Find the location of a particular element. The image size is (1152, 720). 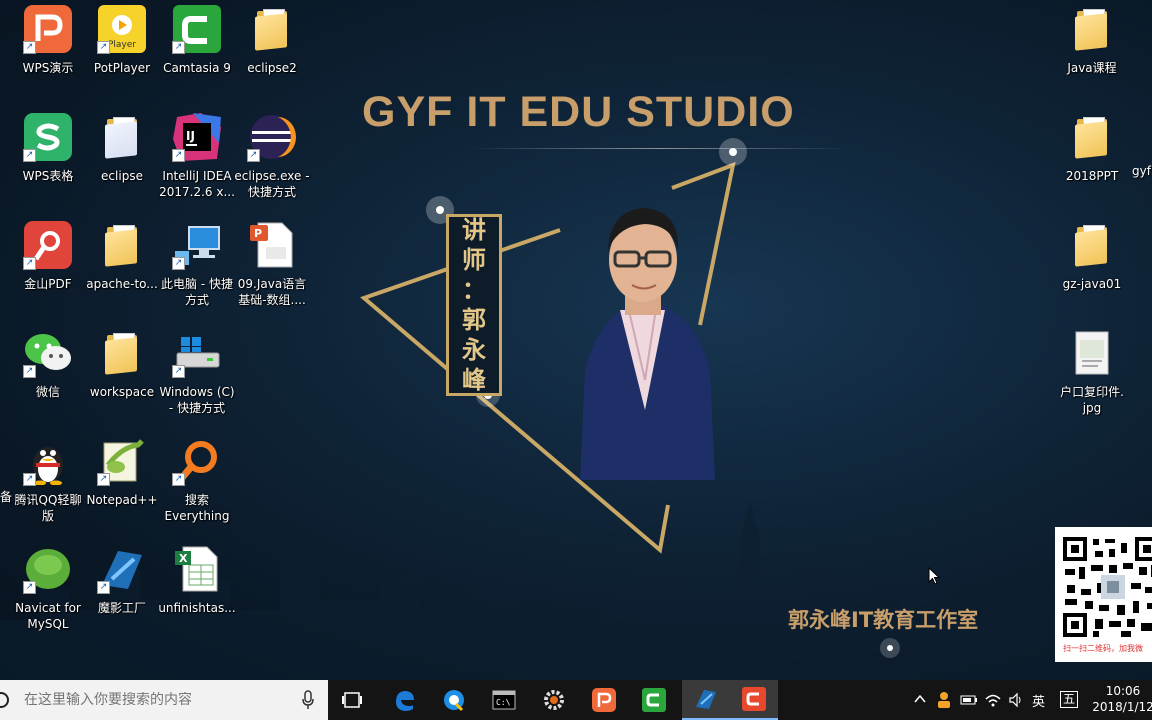

edge-icon is located at coordinates (405, 701).